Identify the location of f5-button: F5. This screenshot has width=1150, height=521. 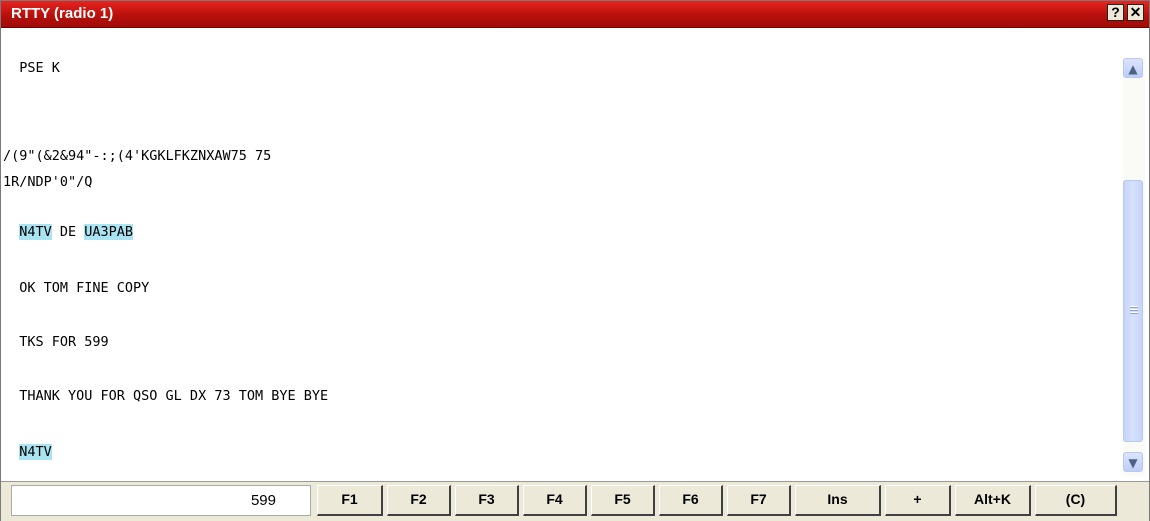
(623, 500).